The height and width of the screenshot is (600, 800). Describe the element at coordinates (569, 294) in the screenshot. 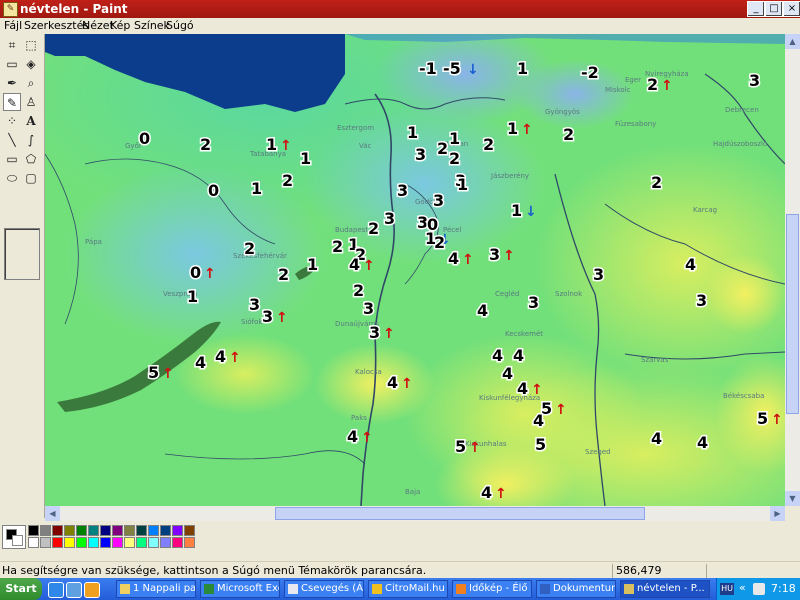

I see `town-label: Szolnok` at that location.